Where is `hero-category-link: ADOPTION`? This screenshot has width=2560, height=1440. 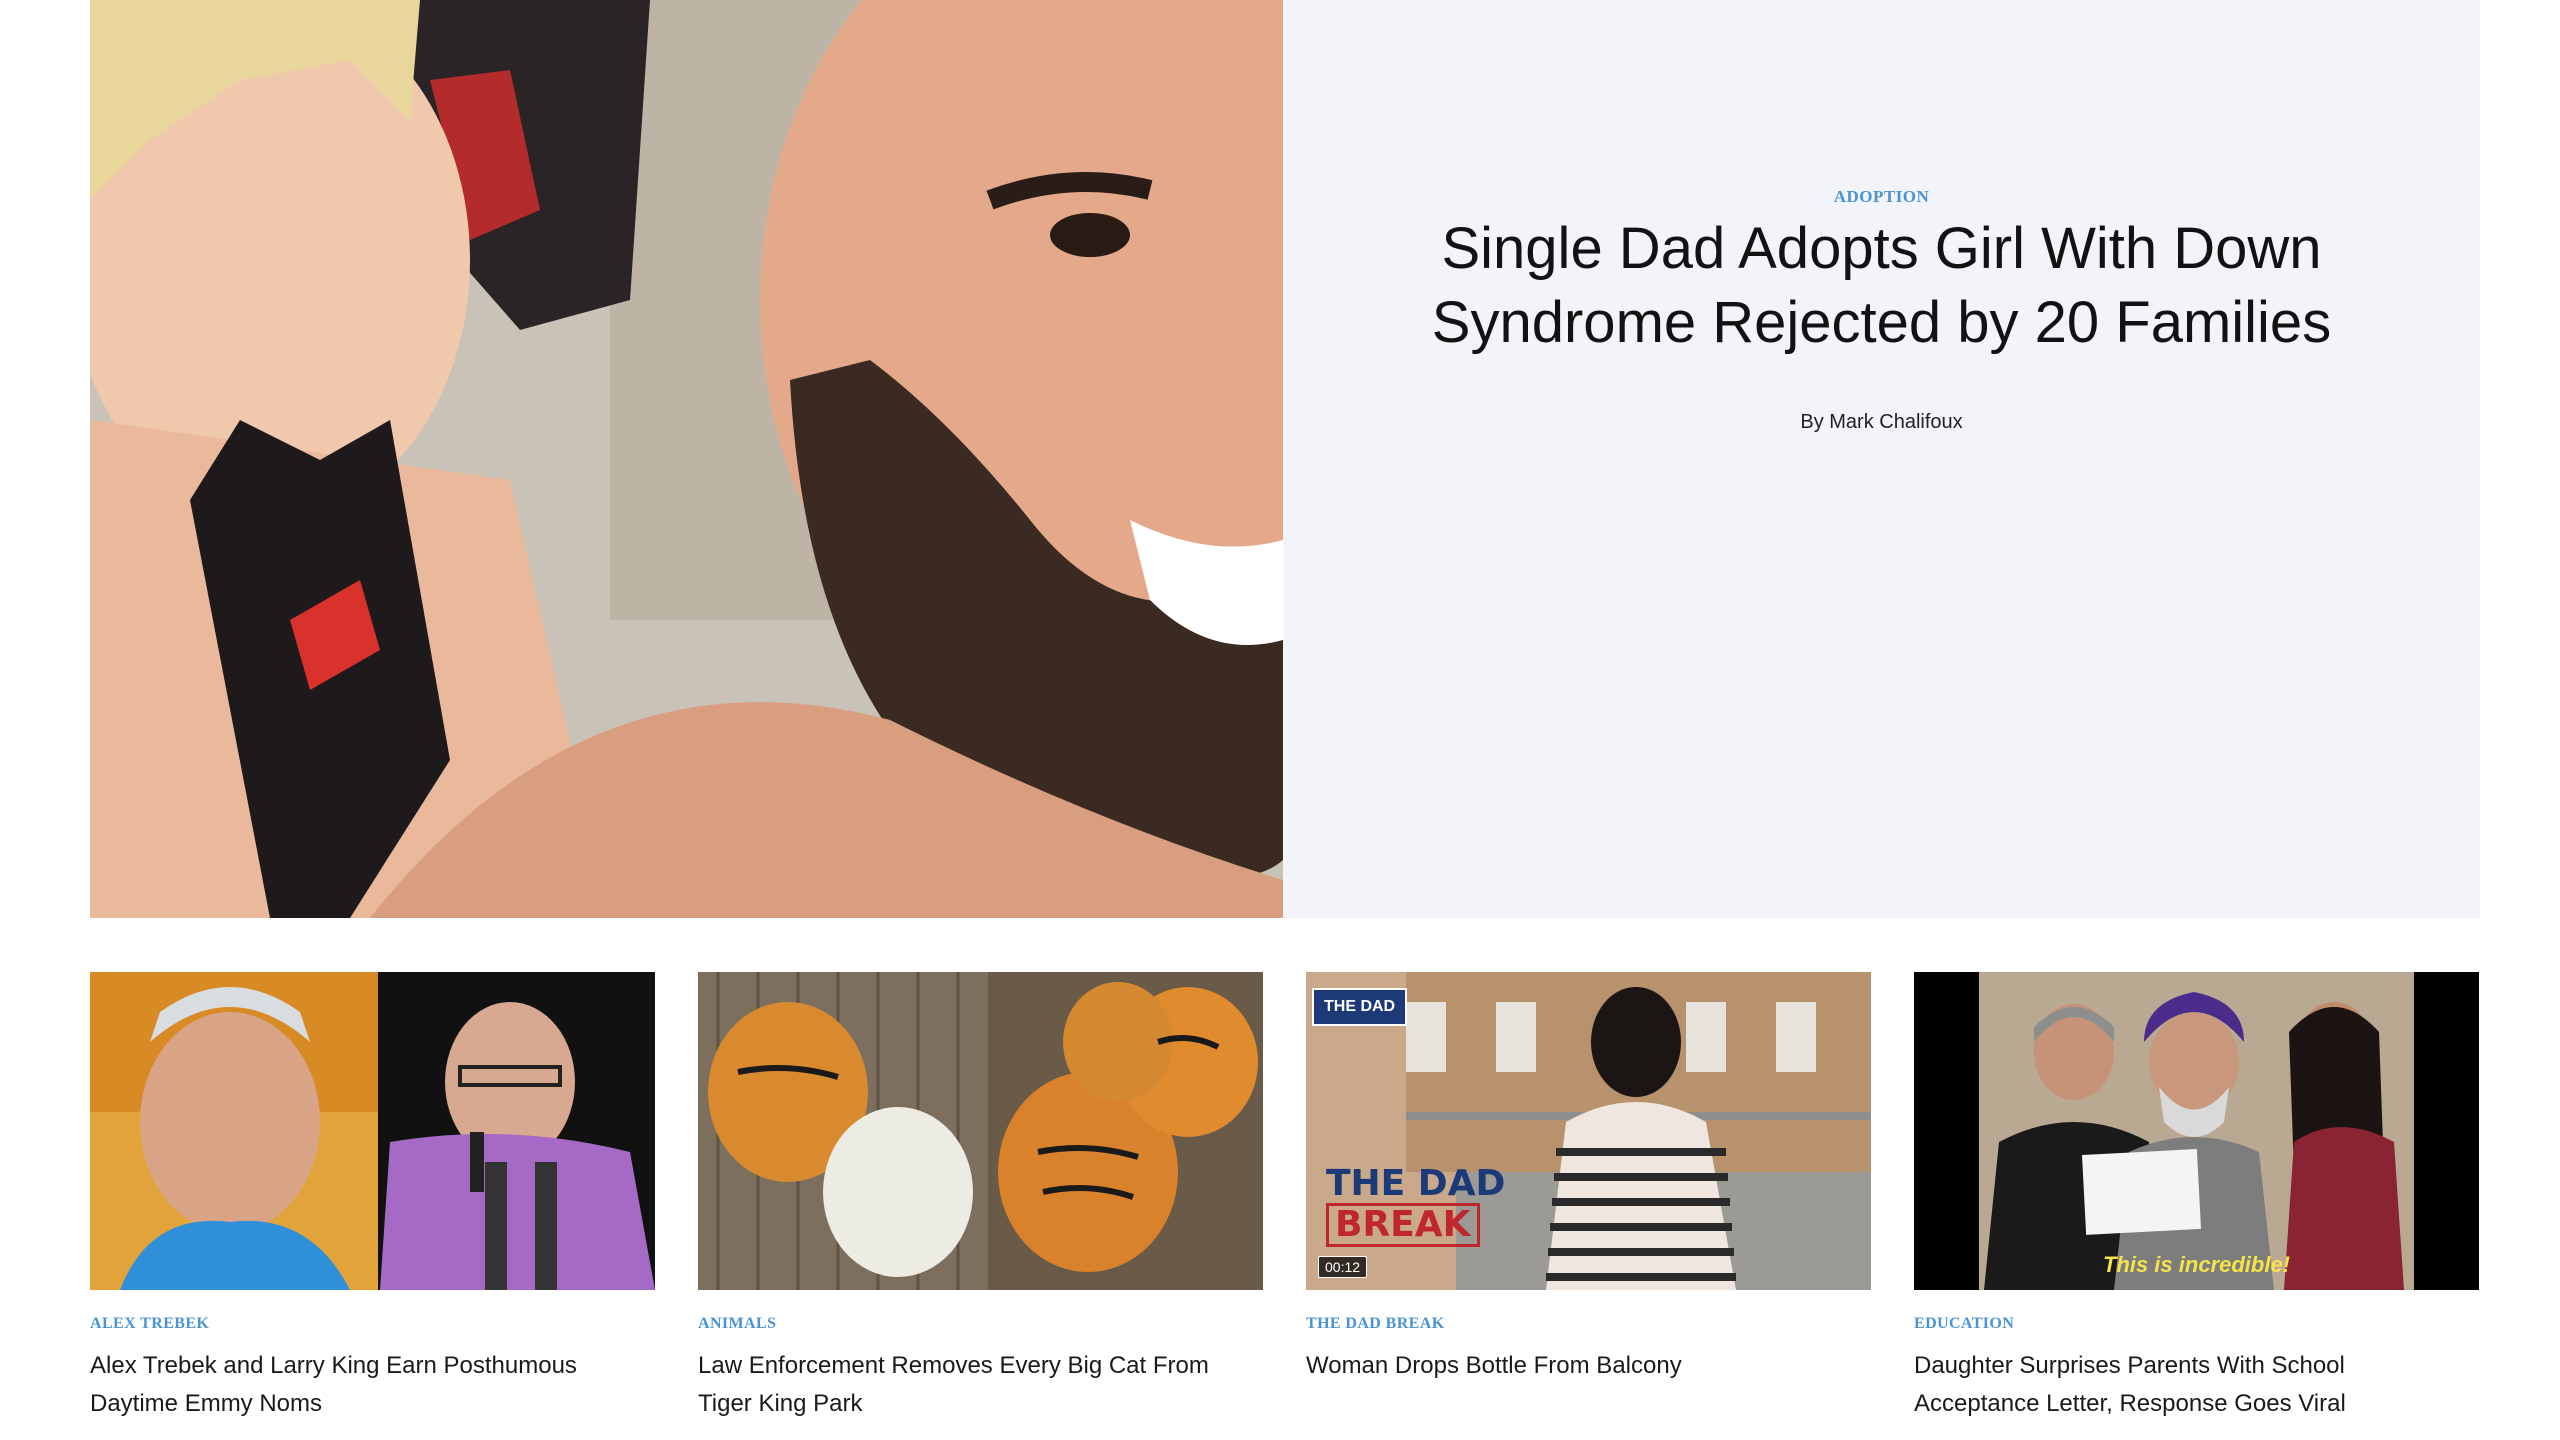
hero-category-link: ADOPTION is located at coordinates (1881, 197).